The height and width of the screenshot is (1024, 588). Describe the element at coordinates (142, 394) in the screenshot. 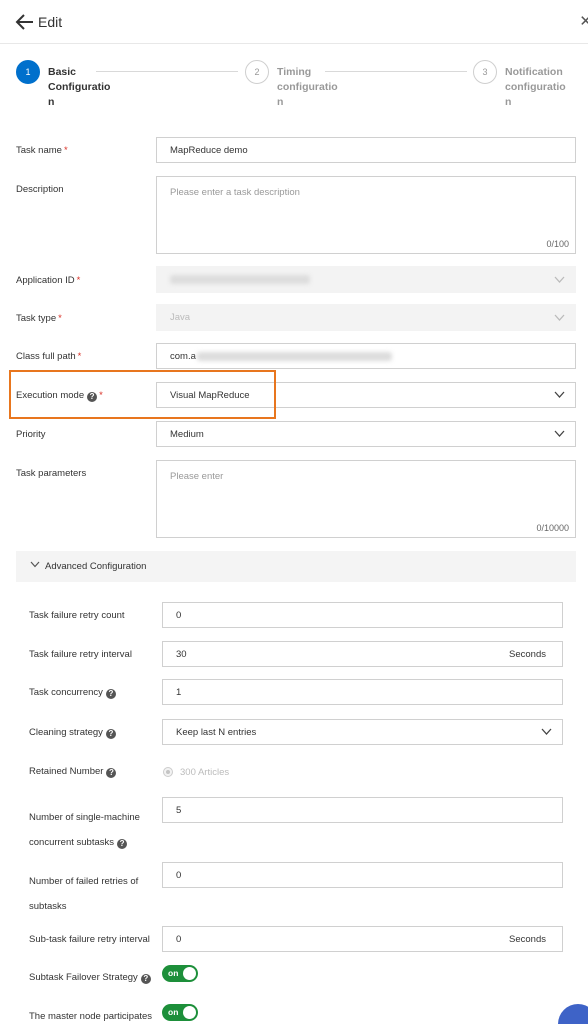

I see `highlight-box` at that location.